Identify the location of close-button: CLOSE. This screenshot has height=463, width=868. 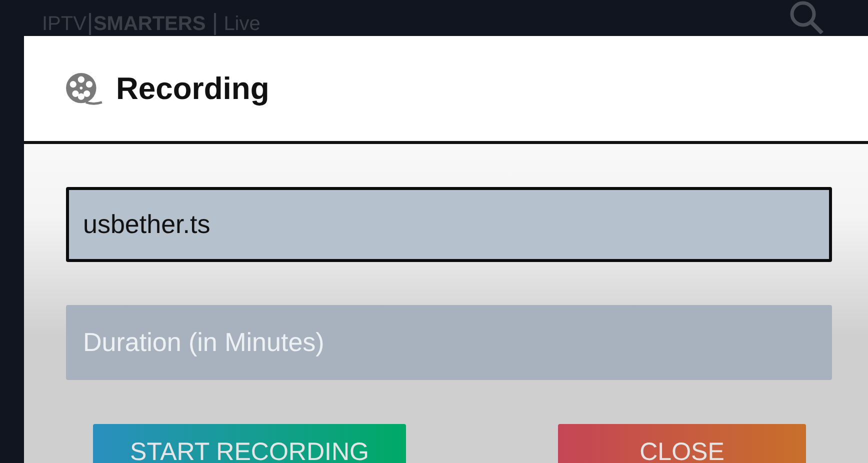
(682, 443).